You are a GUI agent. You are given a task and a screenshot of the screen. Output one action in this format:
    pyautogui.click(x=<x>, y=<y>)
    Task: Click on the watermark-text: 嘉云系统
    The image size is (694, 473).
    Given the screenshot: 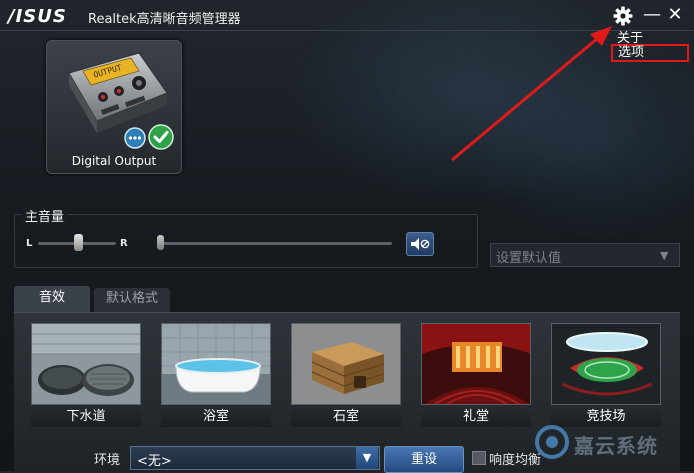 What is the action you would take?
    pyautogui.click(x=616, y=446)
    